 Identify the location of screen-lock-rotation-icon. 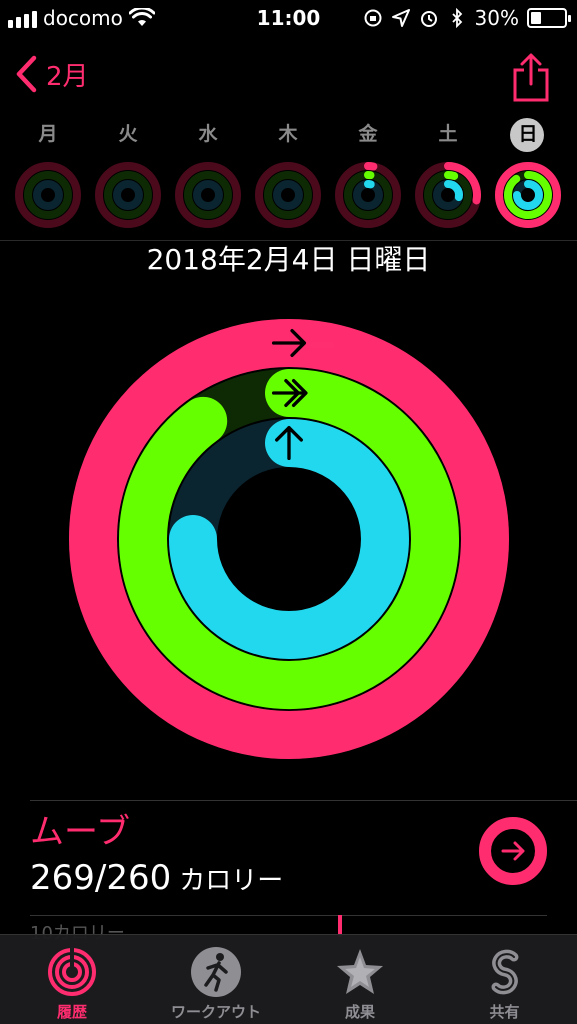
(373, 18).